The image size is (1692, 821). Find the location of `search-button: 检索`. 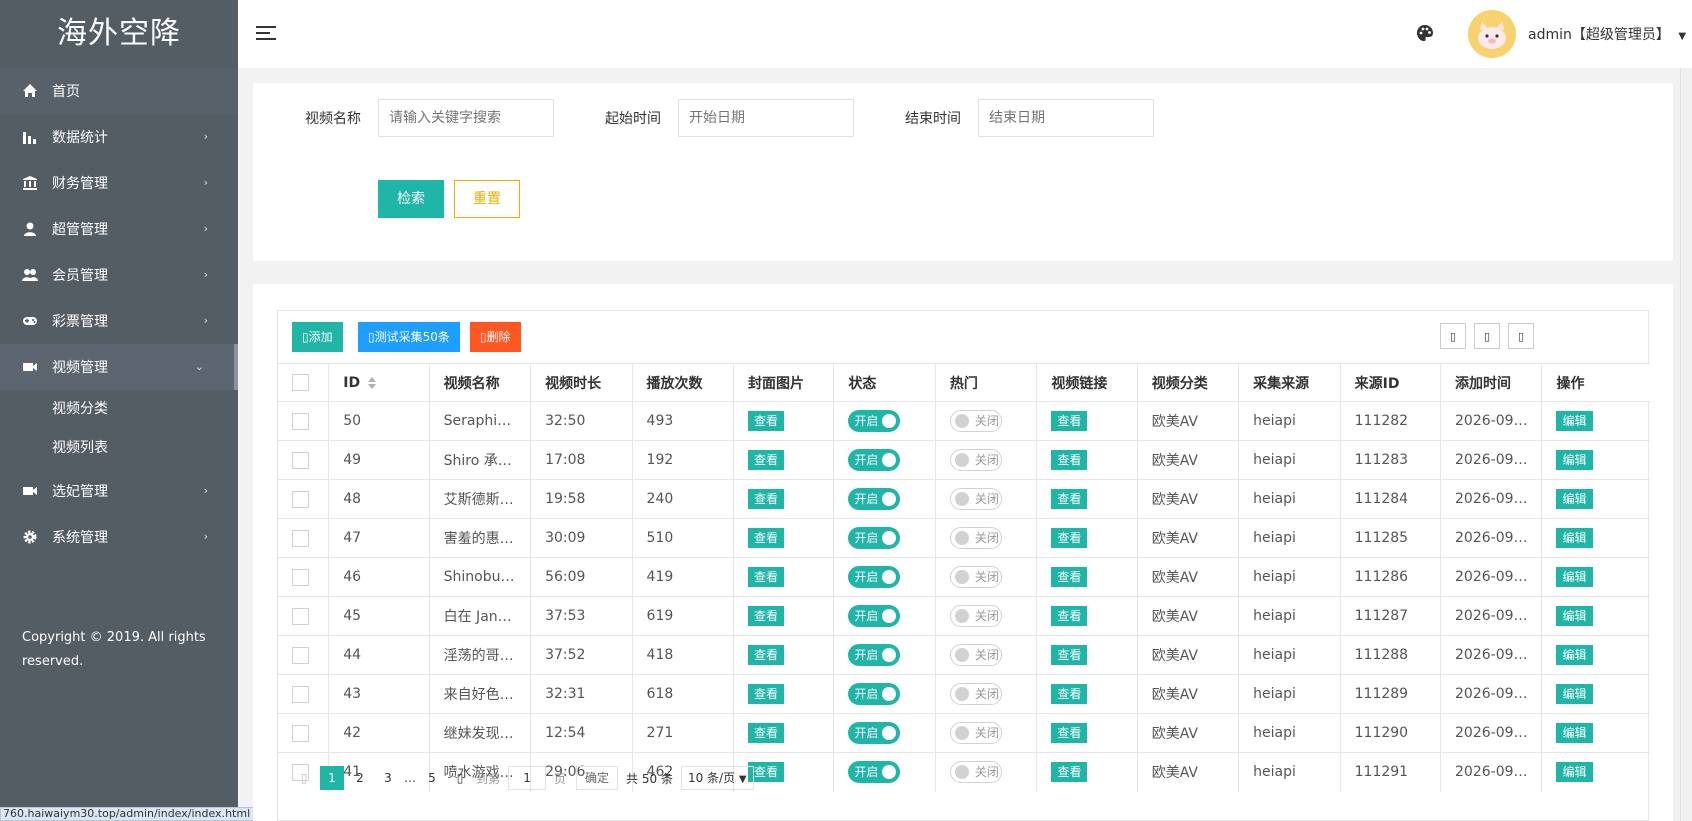

search-button: 检索 is located at coordinates (411, 199).